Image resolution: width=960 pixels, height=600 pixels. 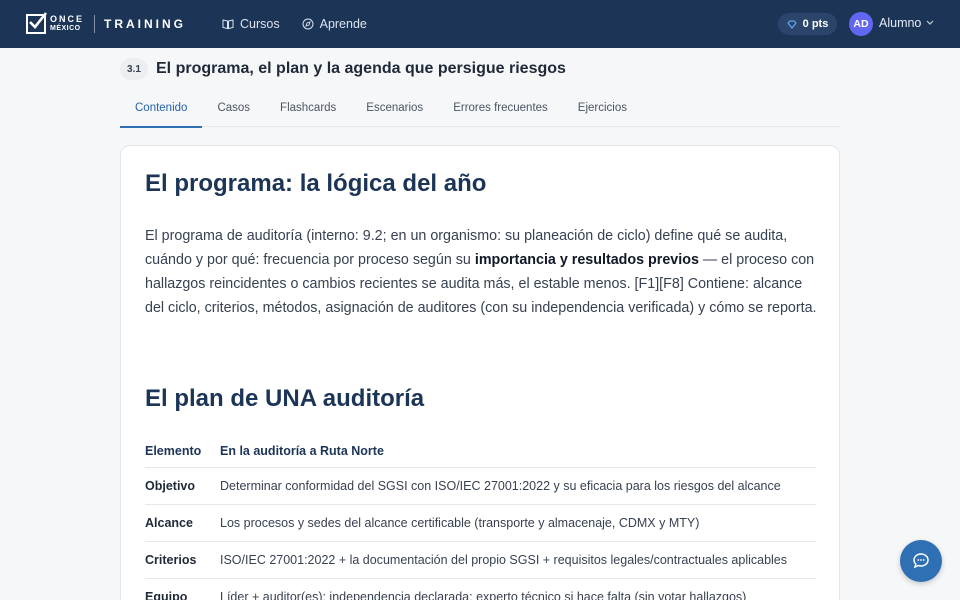 I want to click on user-menu: Alumno, so click(x=906, y=23).